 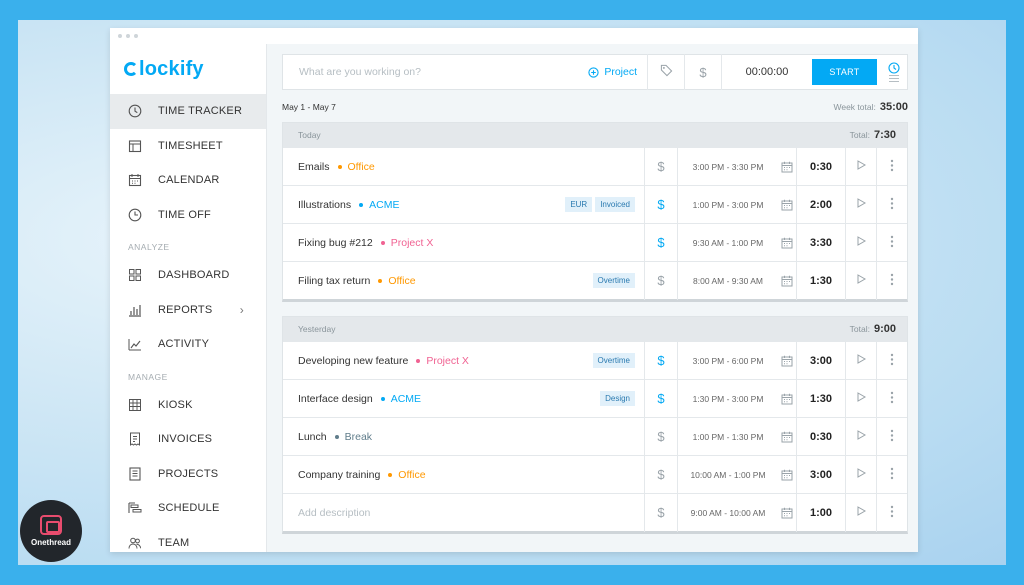 What do you see at coordinates (188, 111) in the screenshot?
I see `sidebar-item-time-tracker: TIME TRACKER` at bounding box center [188, 111].